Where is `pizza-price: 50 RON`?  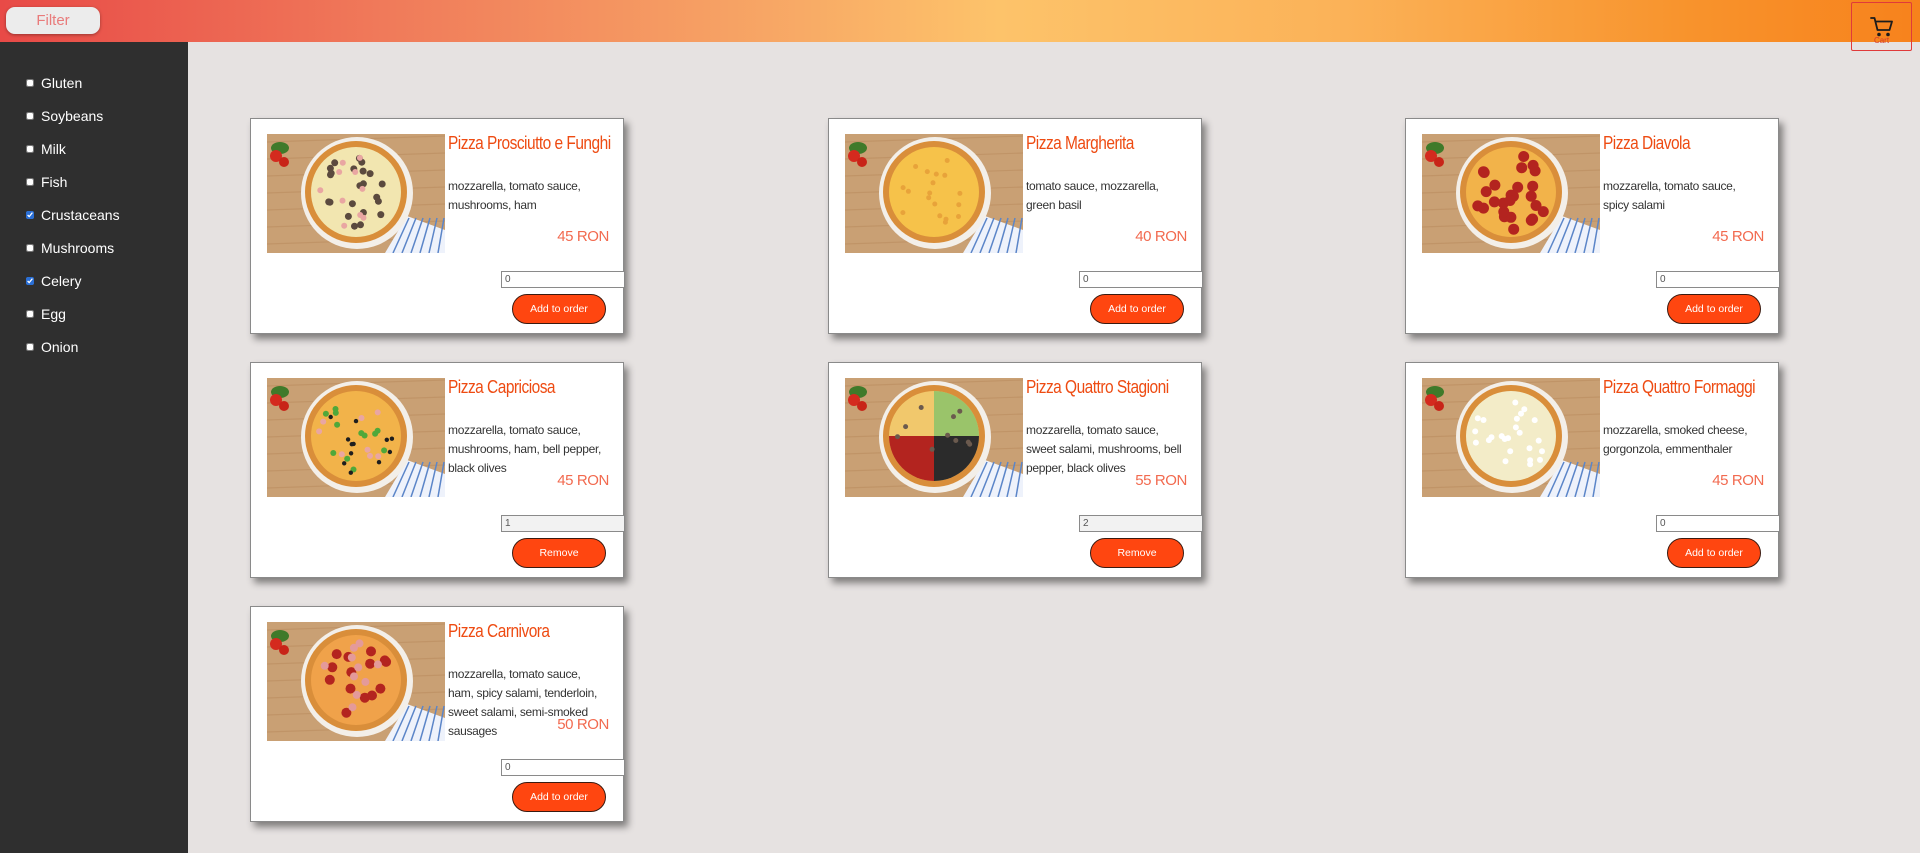 pizza-price: 50 RON is located at coordinates (583, 724).